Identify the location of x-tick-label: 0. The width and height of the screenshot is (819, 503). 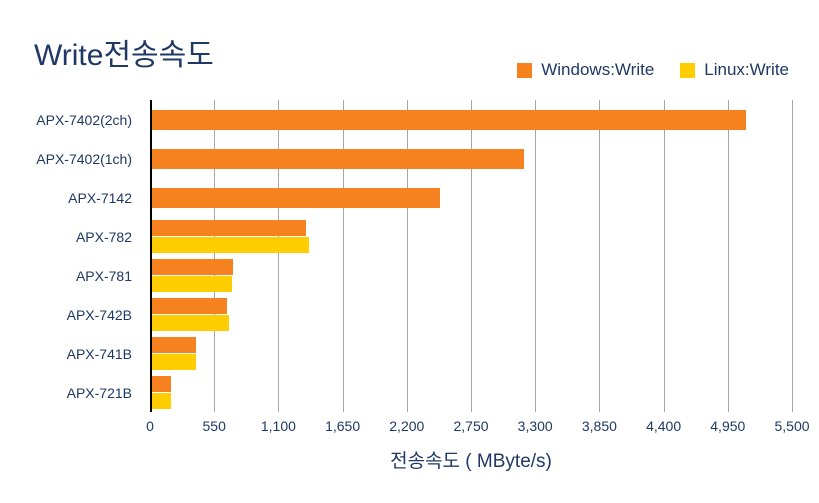
(150, 426).